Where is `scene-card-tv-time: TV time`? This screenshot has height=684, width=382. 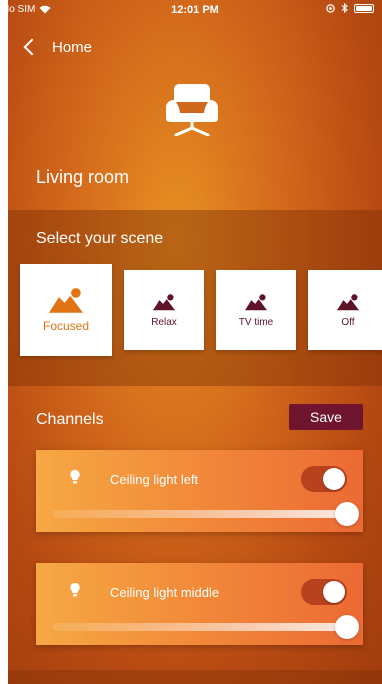 scene-card-tv-time: TV time is located at coordinates (256, 310).